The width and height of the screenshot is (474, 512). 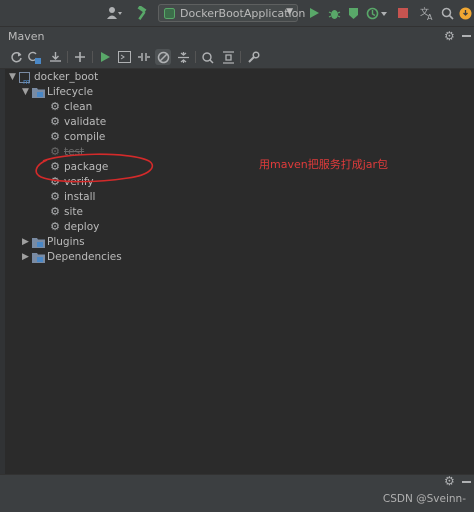 I want to click on show-diagram-icon, so click(x=228, y=57).